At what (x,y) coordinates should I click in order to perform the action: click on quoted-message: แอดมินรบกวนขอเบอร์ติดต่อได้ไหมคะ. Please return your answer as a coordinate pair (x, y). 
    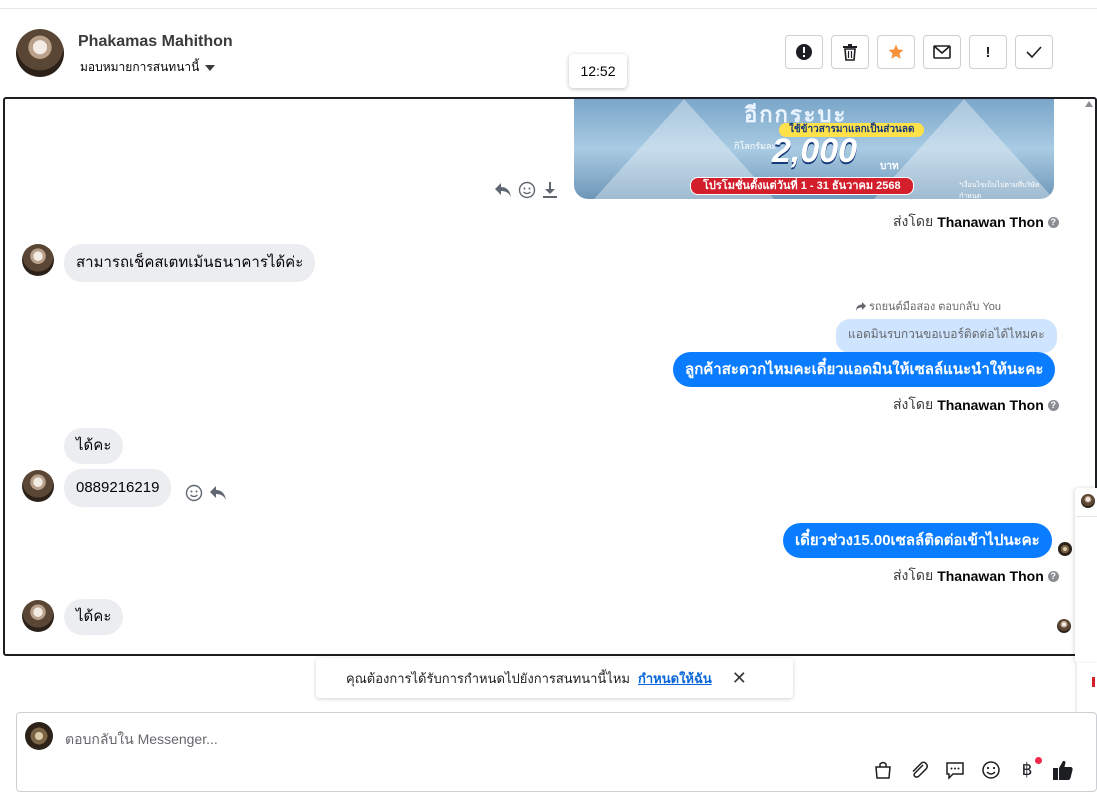
    Looking at the image, I should click on (946, 336).